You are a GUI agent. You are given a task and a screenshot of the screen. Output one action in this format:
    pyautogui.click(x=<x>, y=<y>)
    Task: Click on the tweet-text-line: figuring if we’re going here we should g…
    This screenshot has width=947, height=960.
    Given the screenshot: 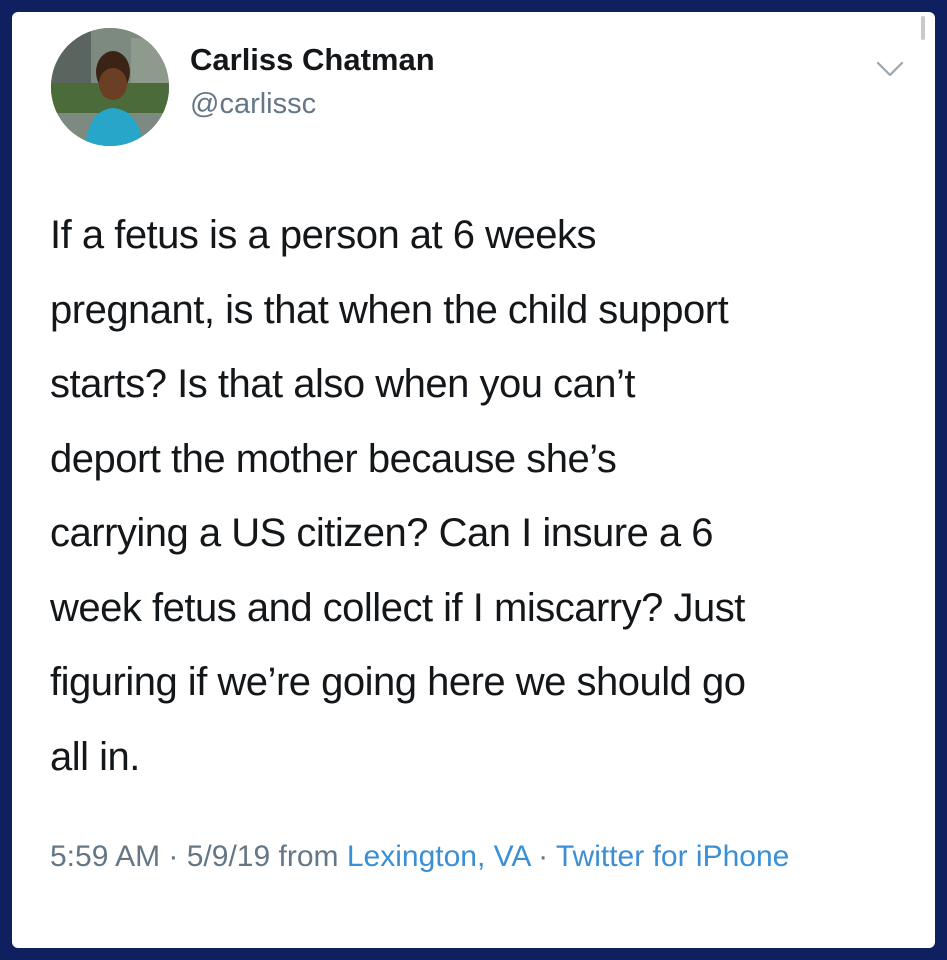 What is the action you would take?
    pyautogui.click(x=398, y=682)
    